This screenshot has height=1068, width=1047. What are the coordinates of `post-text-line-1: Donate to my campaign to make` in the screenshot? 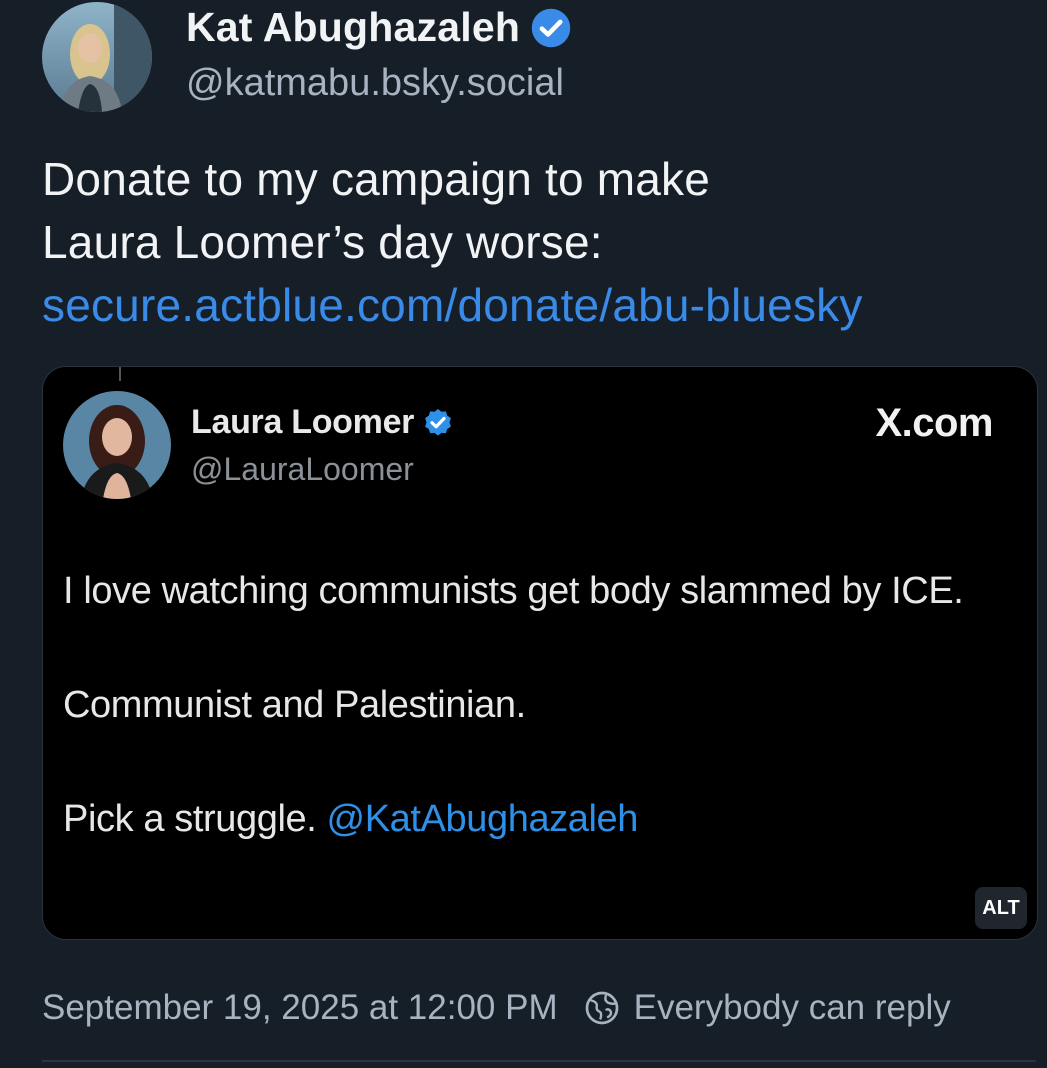 It's located at (376, 179).